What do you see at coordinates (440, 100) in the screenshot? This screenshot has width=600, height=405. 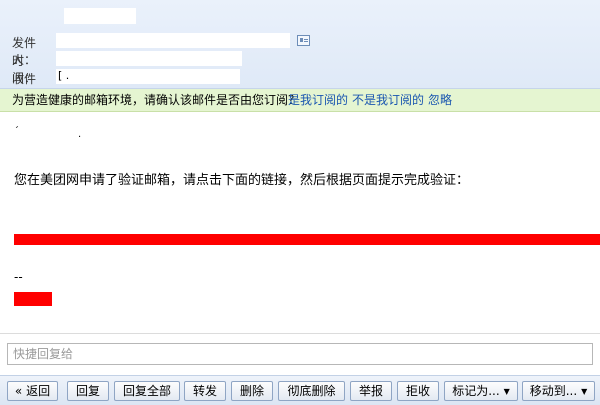 I see `link-ignore: 忽略` at bounding box center [440, 100].